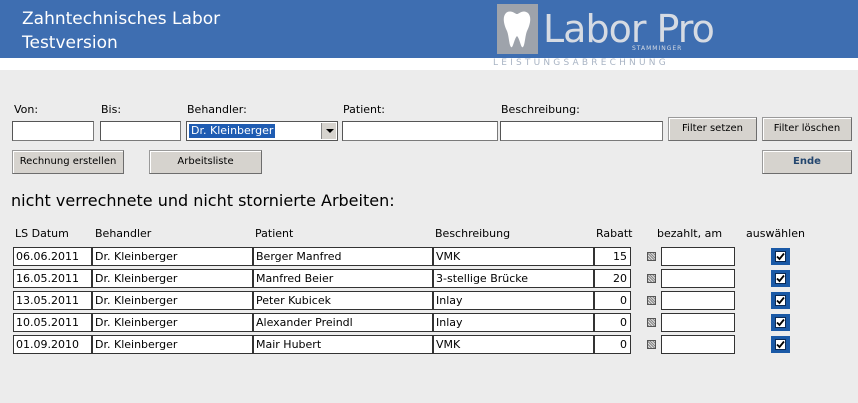 Image resolution: width=858 pixels, height=403 pixels. I want to click on bis-input, so click(140, 131).